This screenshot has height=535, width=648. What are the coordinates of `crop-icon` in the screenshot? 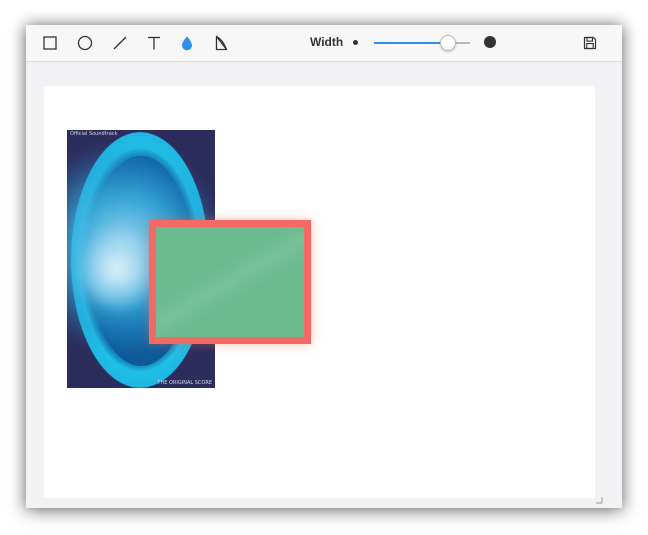 It's located at (221, 43).